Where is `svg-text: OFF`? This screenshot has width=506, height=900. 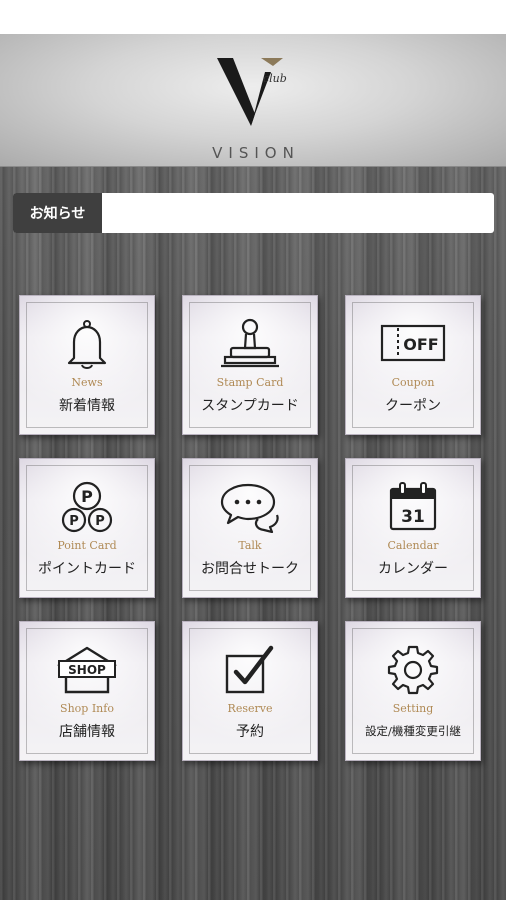 svg-text: OFF is located at coordinates (420, 344).